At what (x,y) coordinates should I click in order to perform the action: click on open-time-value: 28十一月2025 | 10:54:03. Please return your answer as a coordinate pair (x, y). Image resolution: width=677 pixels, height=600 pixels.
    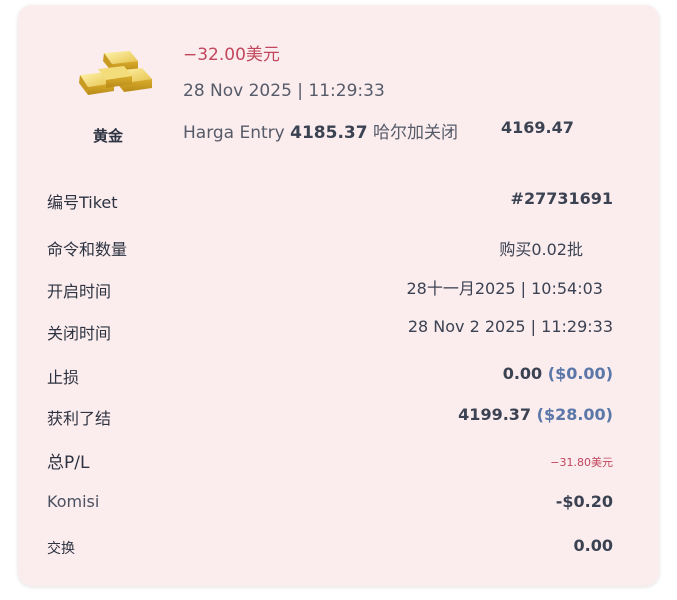
    Looking at the image, I should click on (504, 288).